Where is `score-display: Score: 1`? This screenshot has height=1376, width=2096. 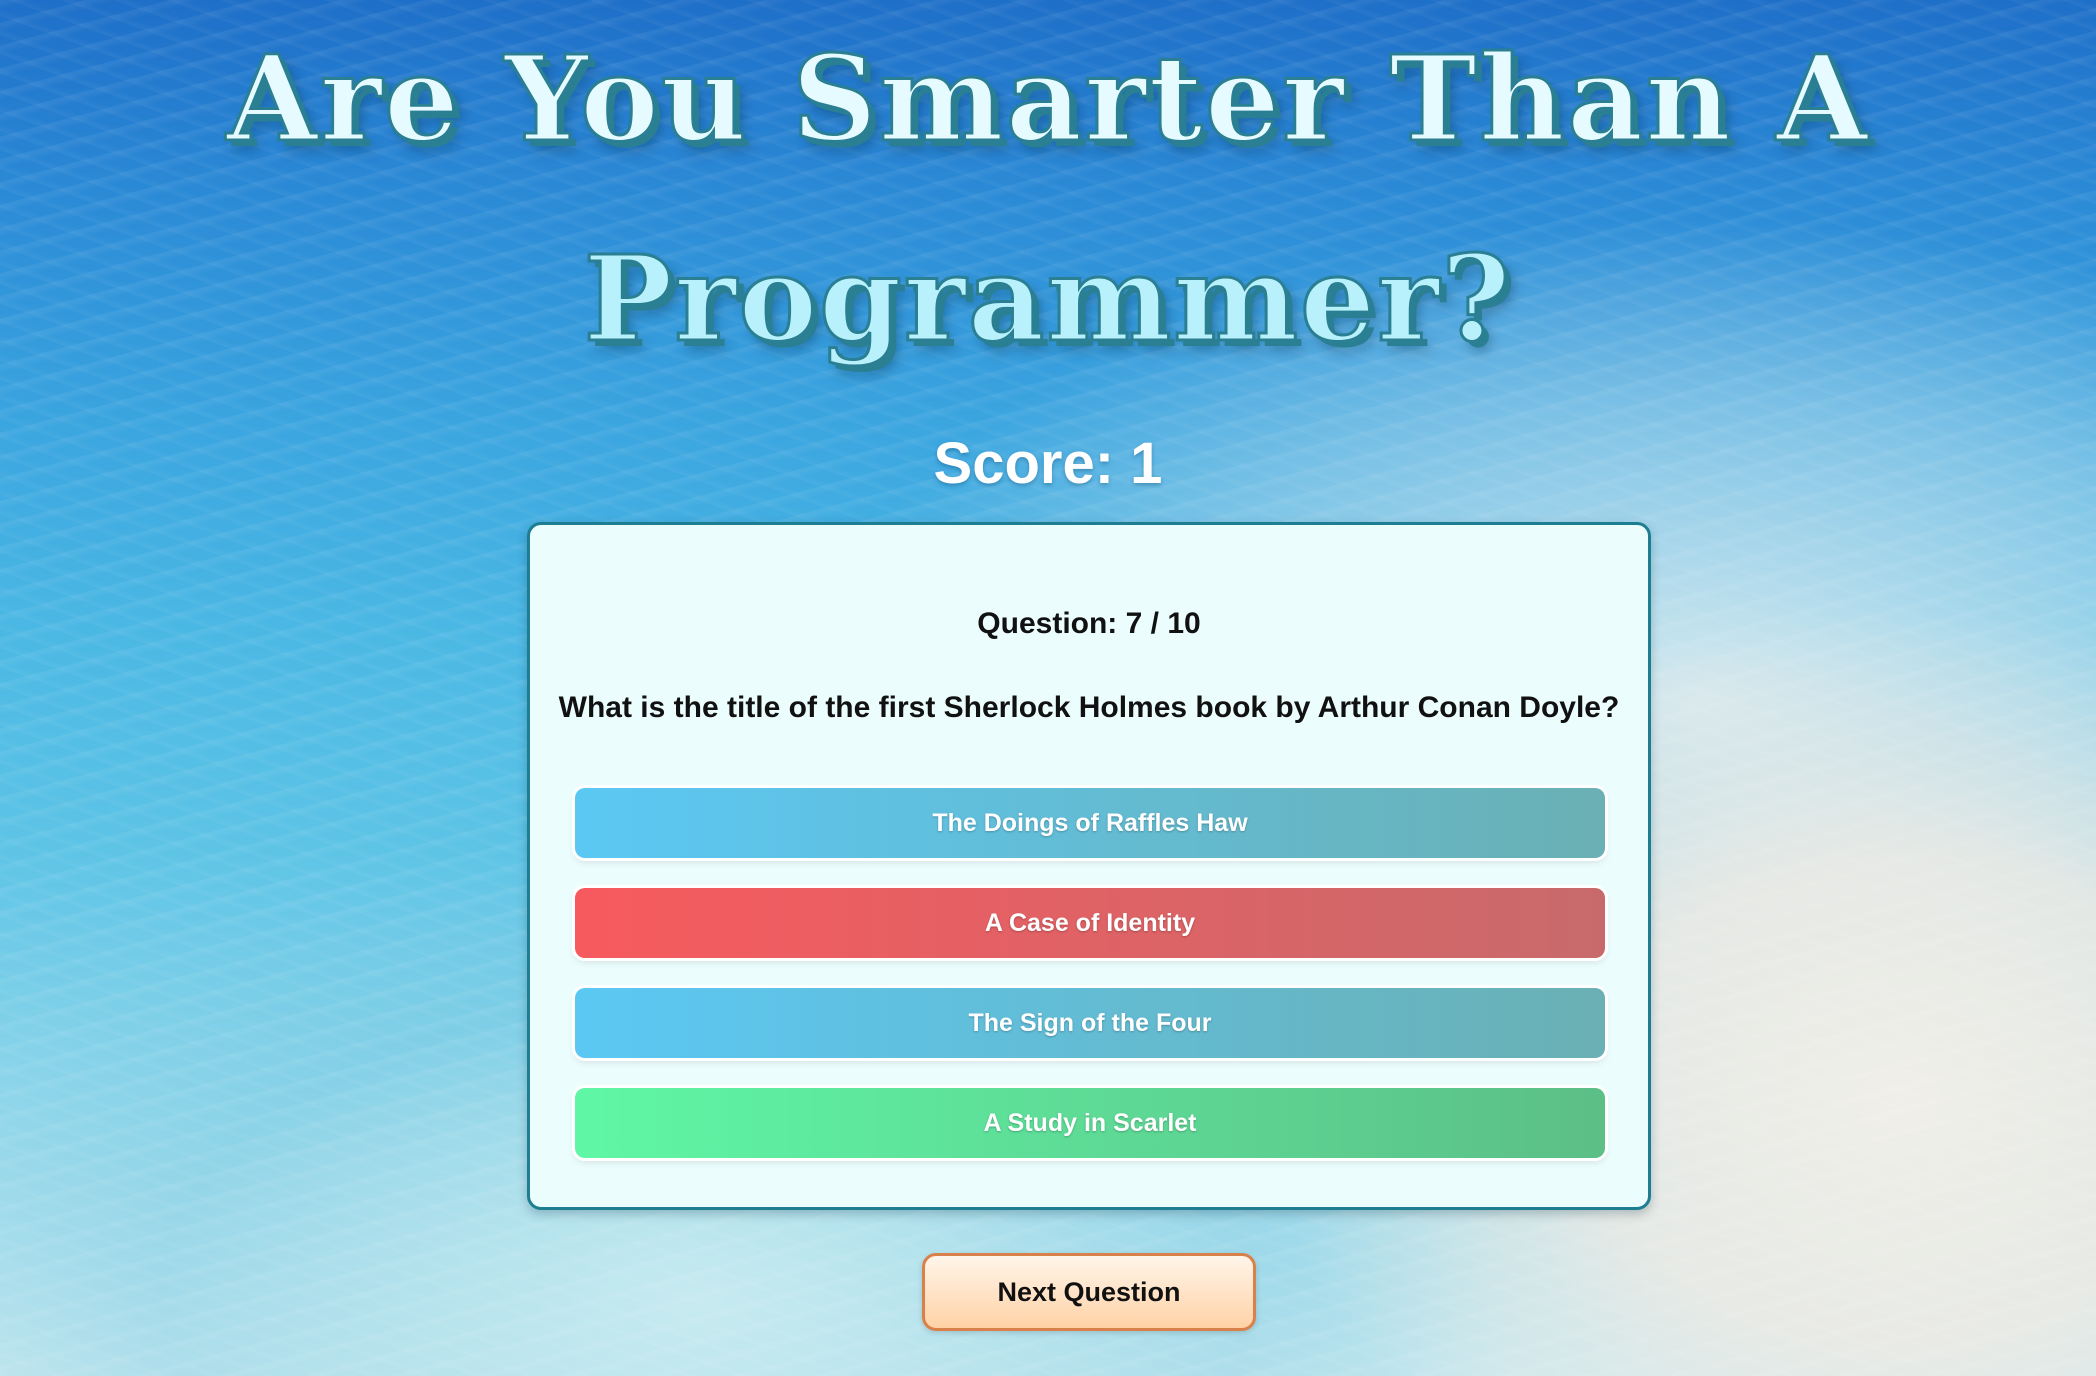
score-display: Score: 1 is located at coordinates (1048, 463).